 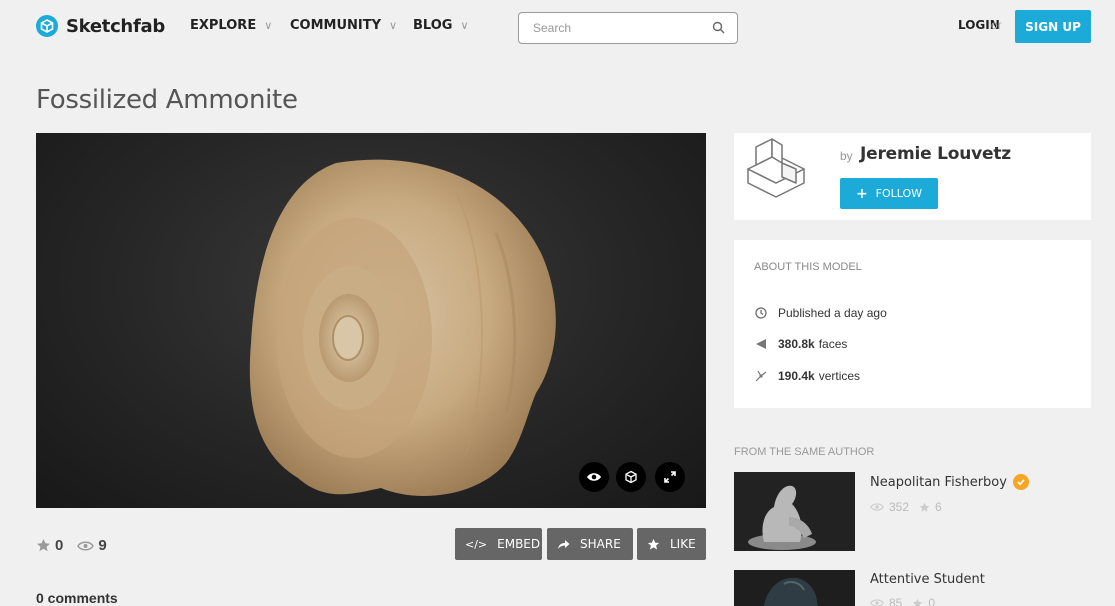 What do you see at coordinates (779, 176) in the screenshot?
I see `avatar` at bounding box center [779, 176].